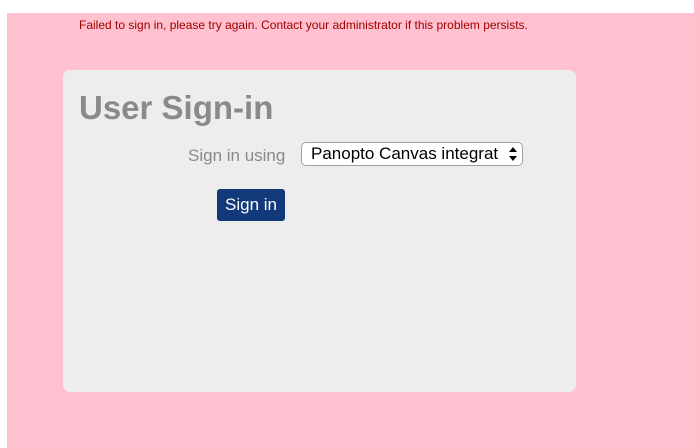  I want to click on sign-in-button: Sign in, so click(251, 205).